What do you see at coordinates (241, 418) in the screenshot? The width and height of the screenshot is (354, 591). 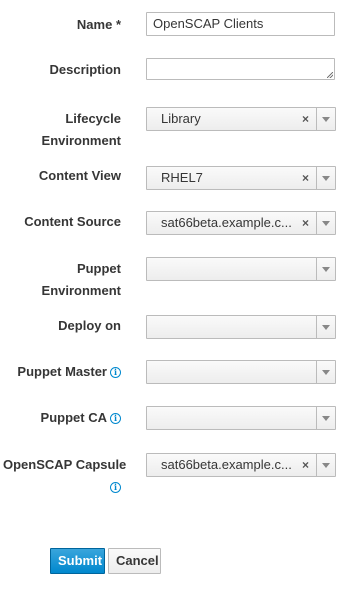 I see `puppet-ca-select` at bounding box center [241, 418].